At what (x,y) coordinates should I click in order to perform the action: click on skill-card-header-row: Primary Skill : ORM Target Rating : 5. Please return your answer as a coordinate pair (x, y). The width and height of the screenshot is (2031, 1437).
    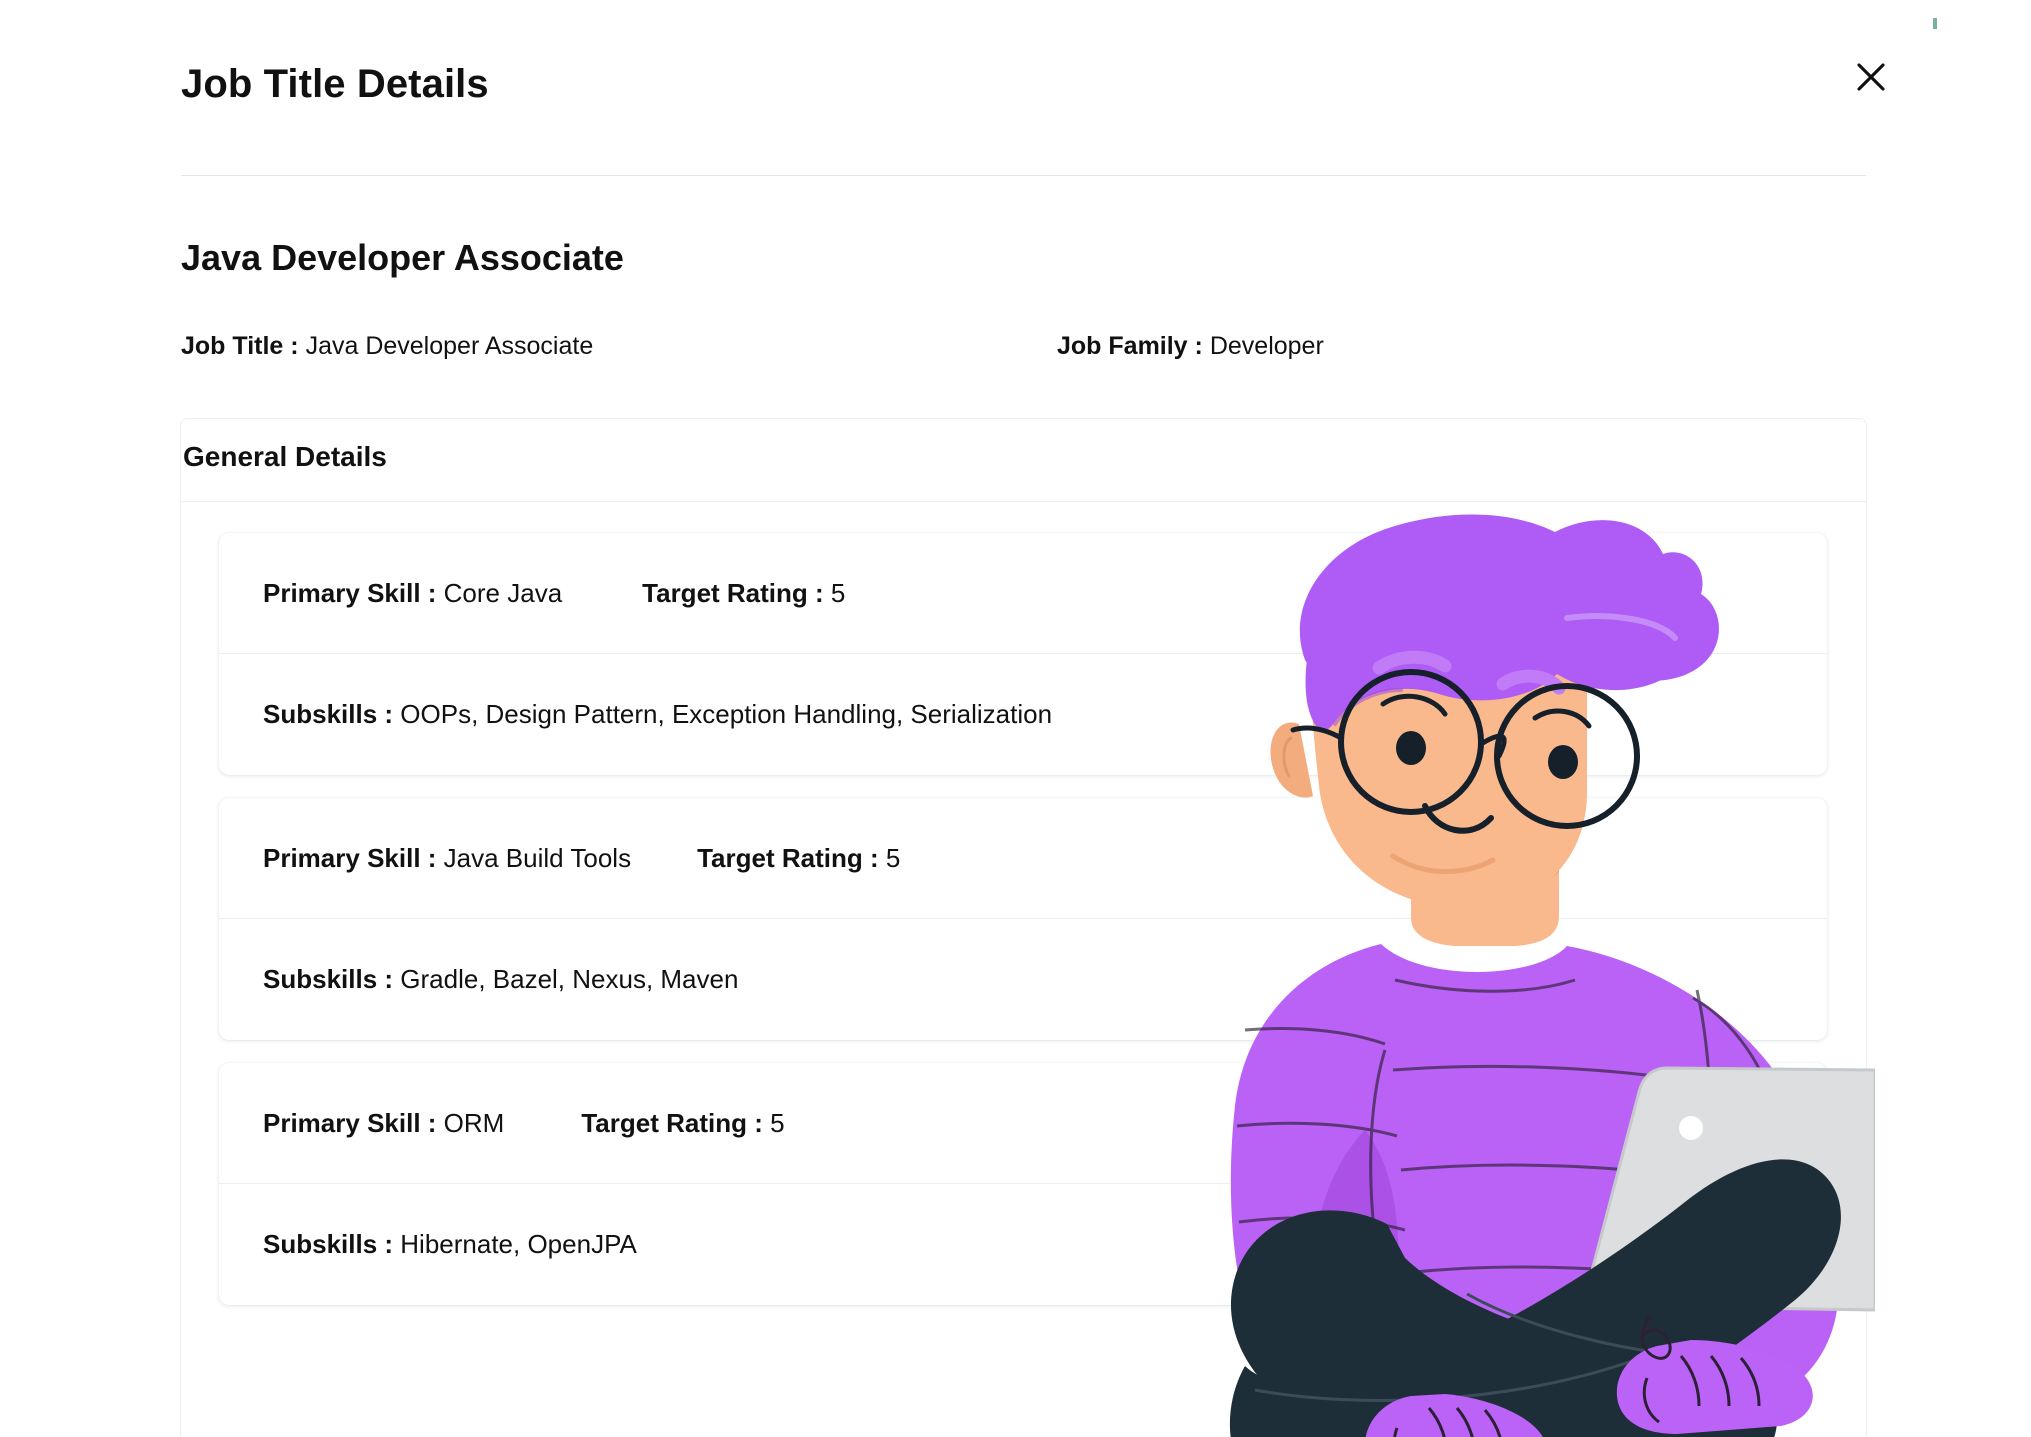
    Looking at the image, I should click on (1023, 1123).